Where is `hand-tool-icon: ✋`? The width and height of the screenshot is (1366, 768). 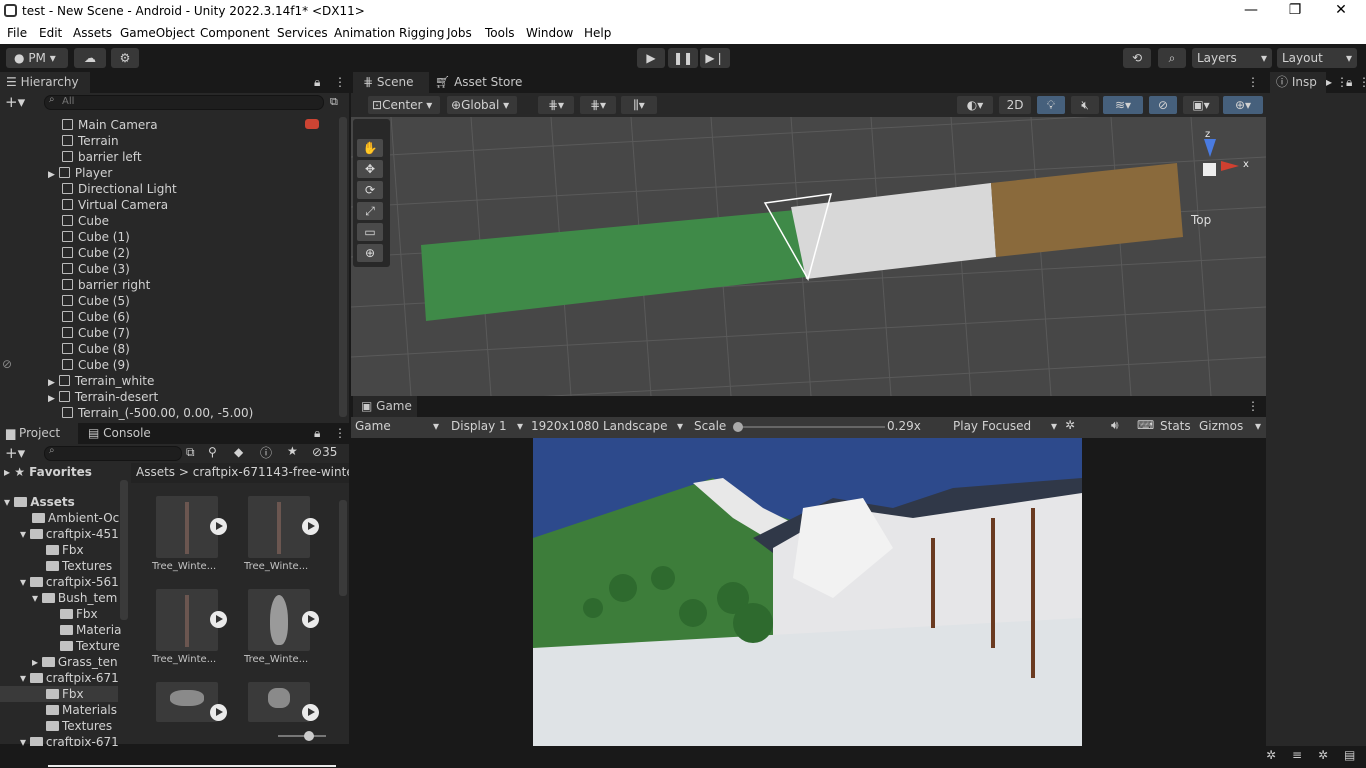 hand-tool-icon: ✋ is located at coordinates (370, 148).